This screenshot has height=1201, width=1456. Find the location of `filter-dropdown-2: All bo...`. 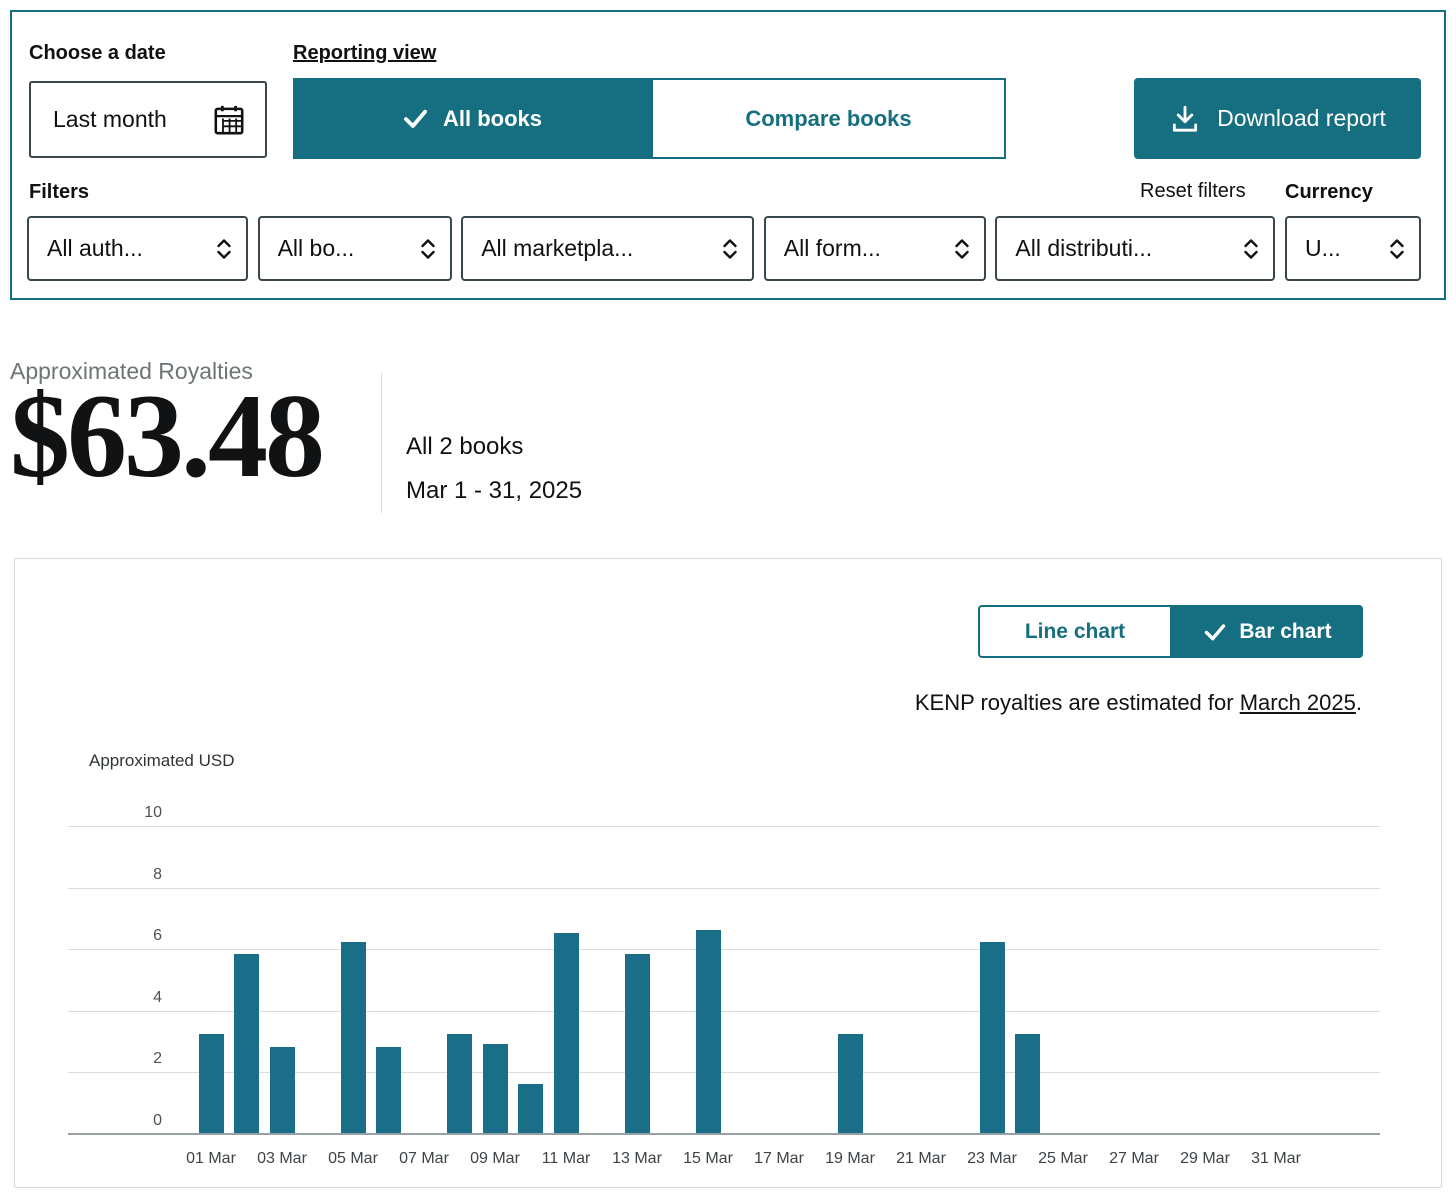

filter-dropdown-2: All bo... is located at coordinates (354, 248).